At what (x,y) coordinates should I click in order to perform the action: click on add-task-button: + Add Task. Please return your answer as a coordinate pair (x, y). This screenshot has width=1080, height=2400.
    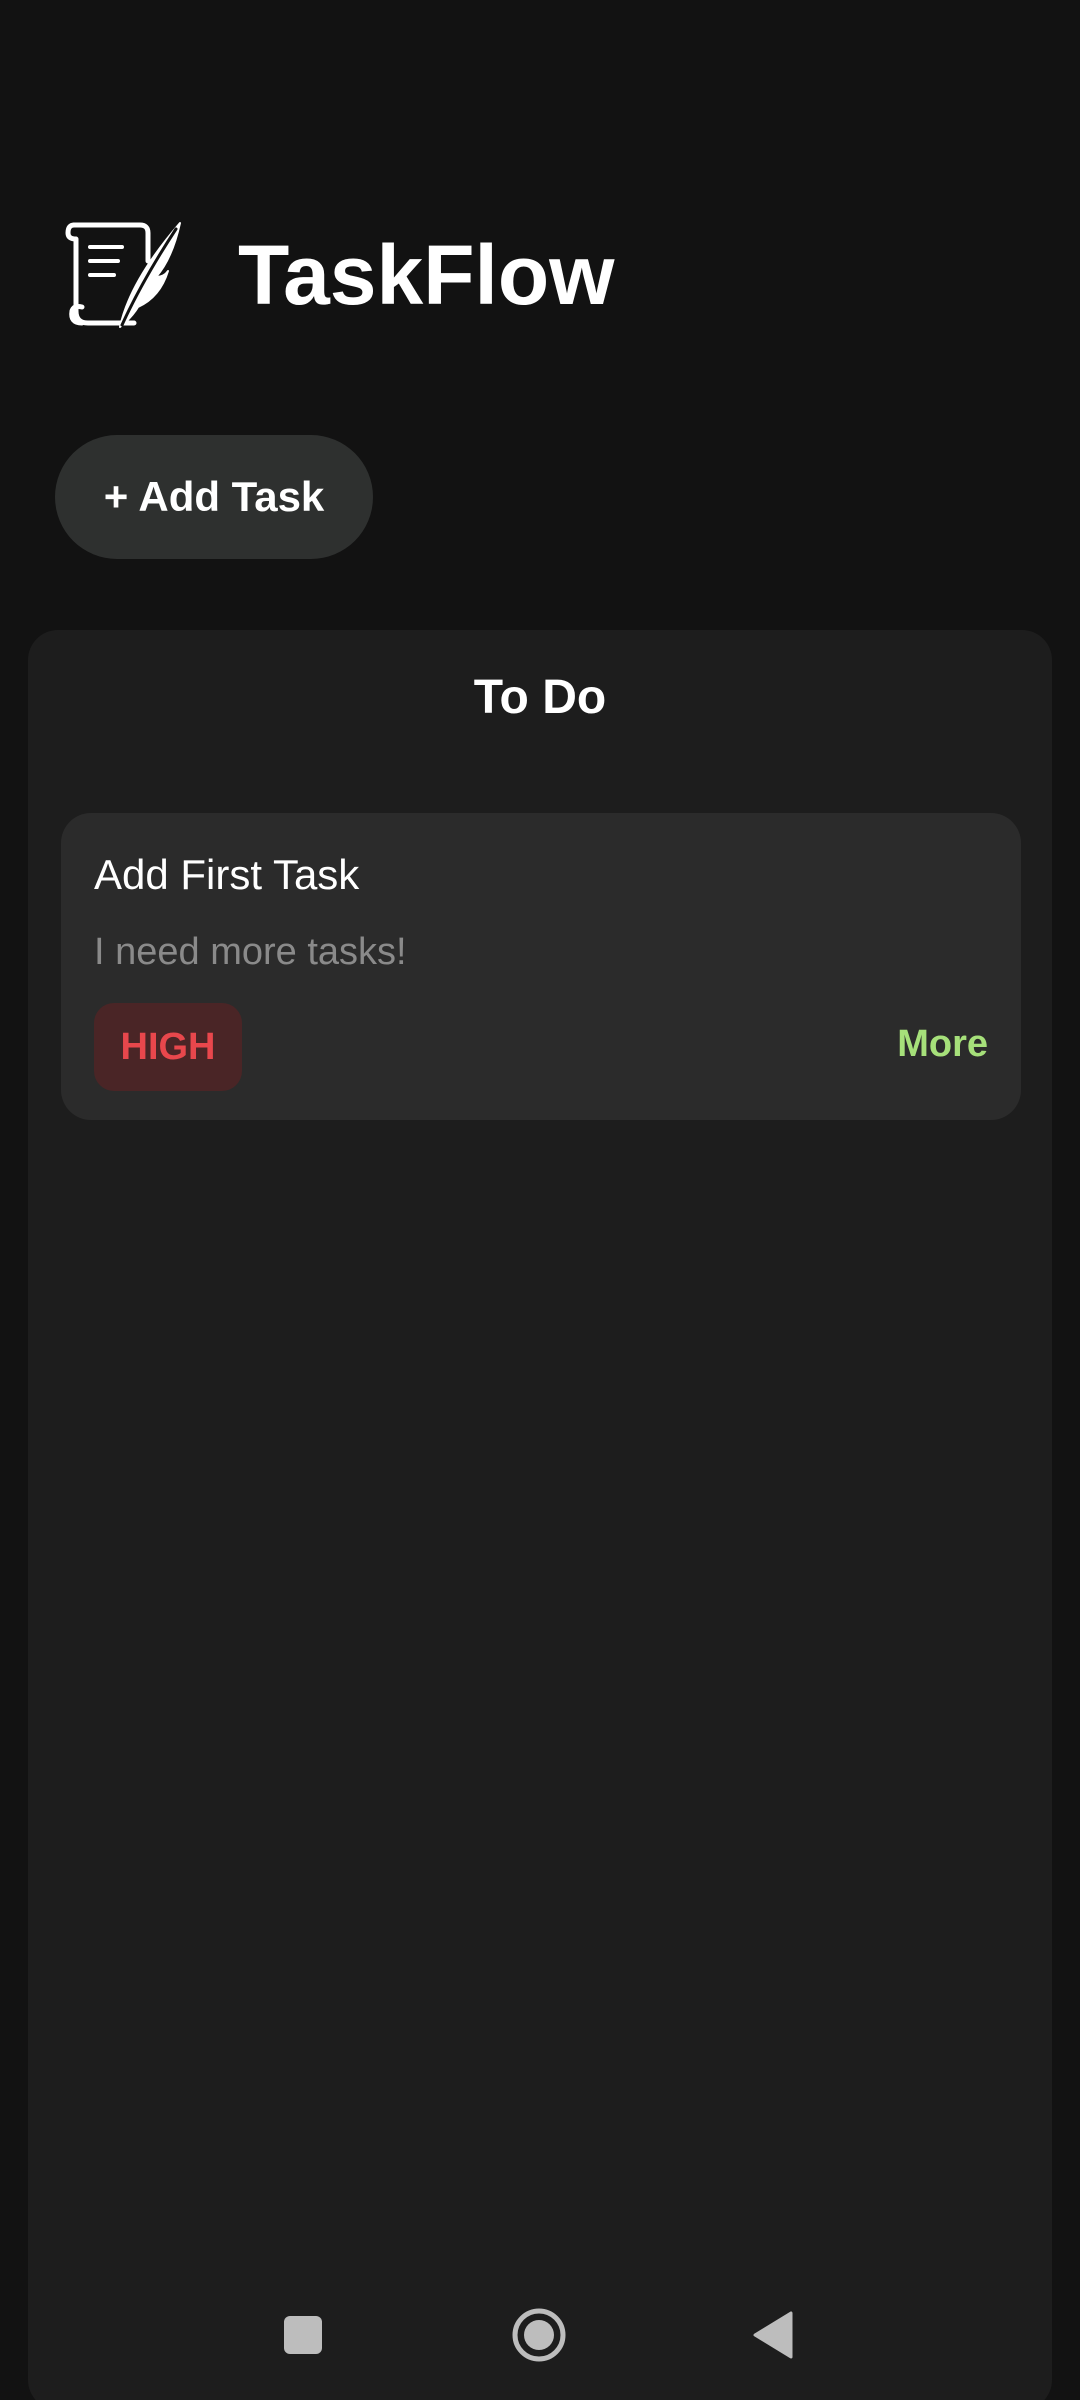
    Looking at the image, I should click on (214, 497).